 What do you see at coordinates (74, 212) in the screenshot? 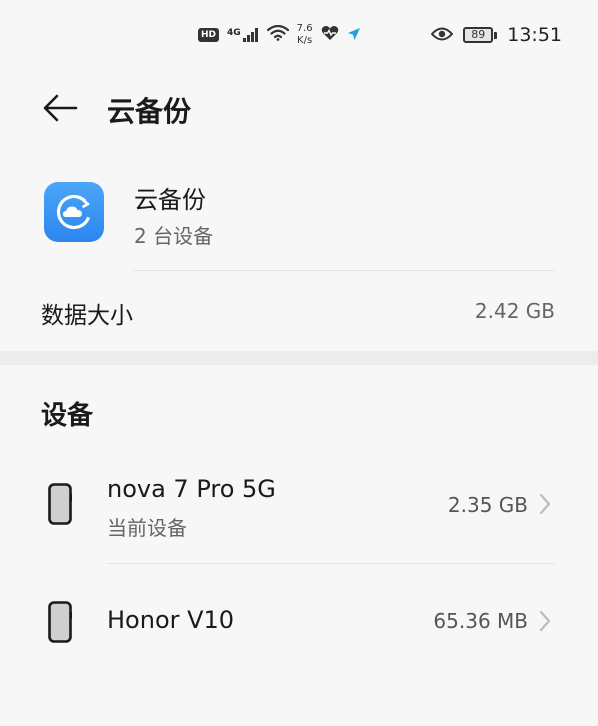
I see `cloud-backup-icon` at bounding box center [74, 212].